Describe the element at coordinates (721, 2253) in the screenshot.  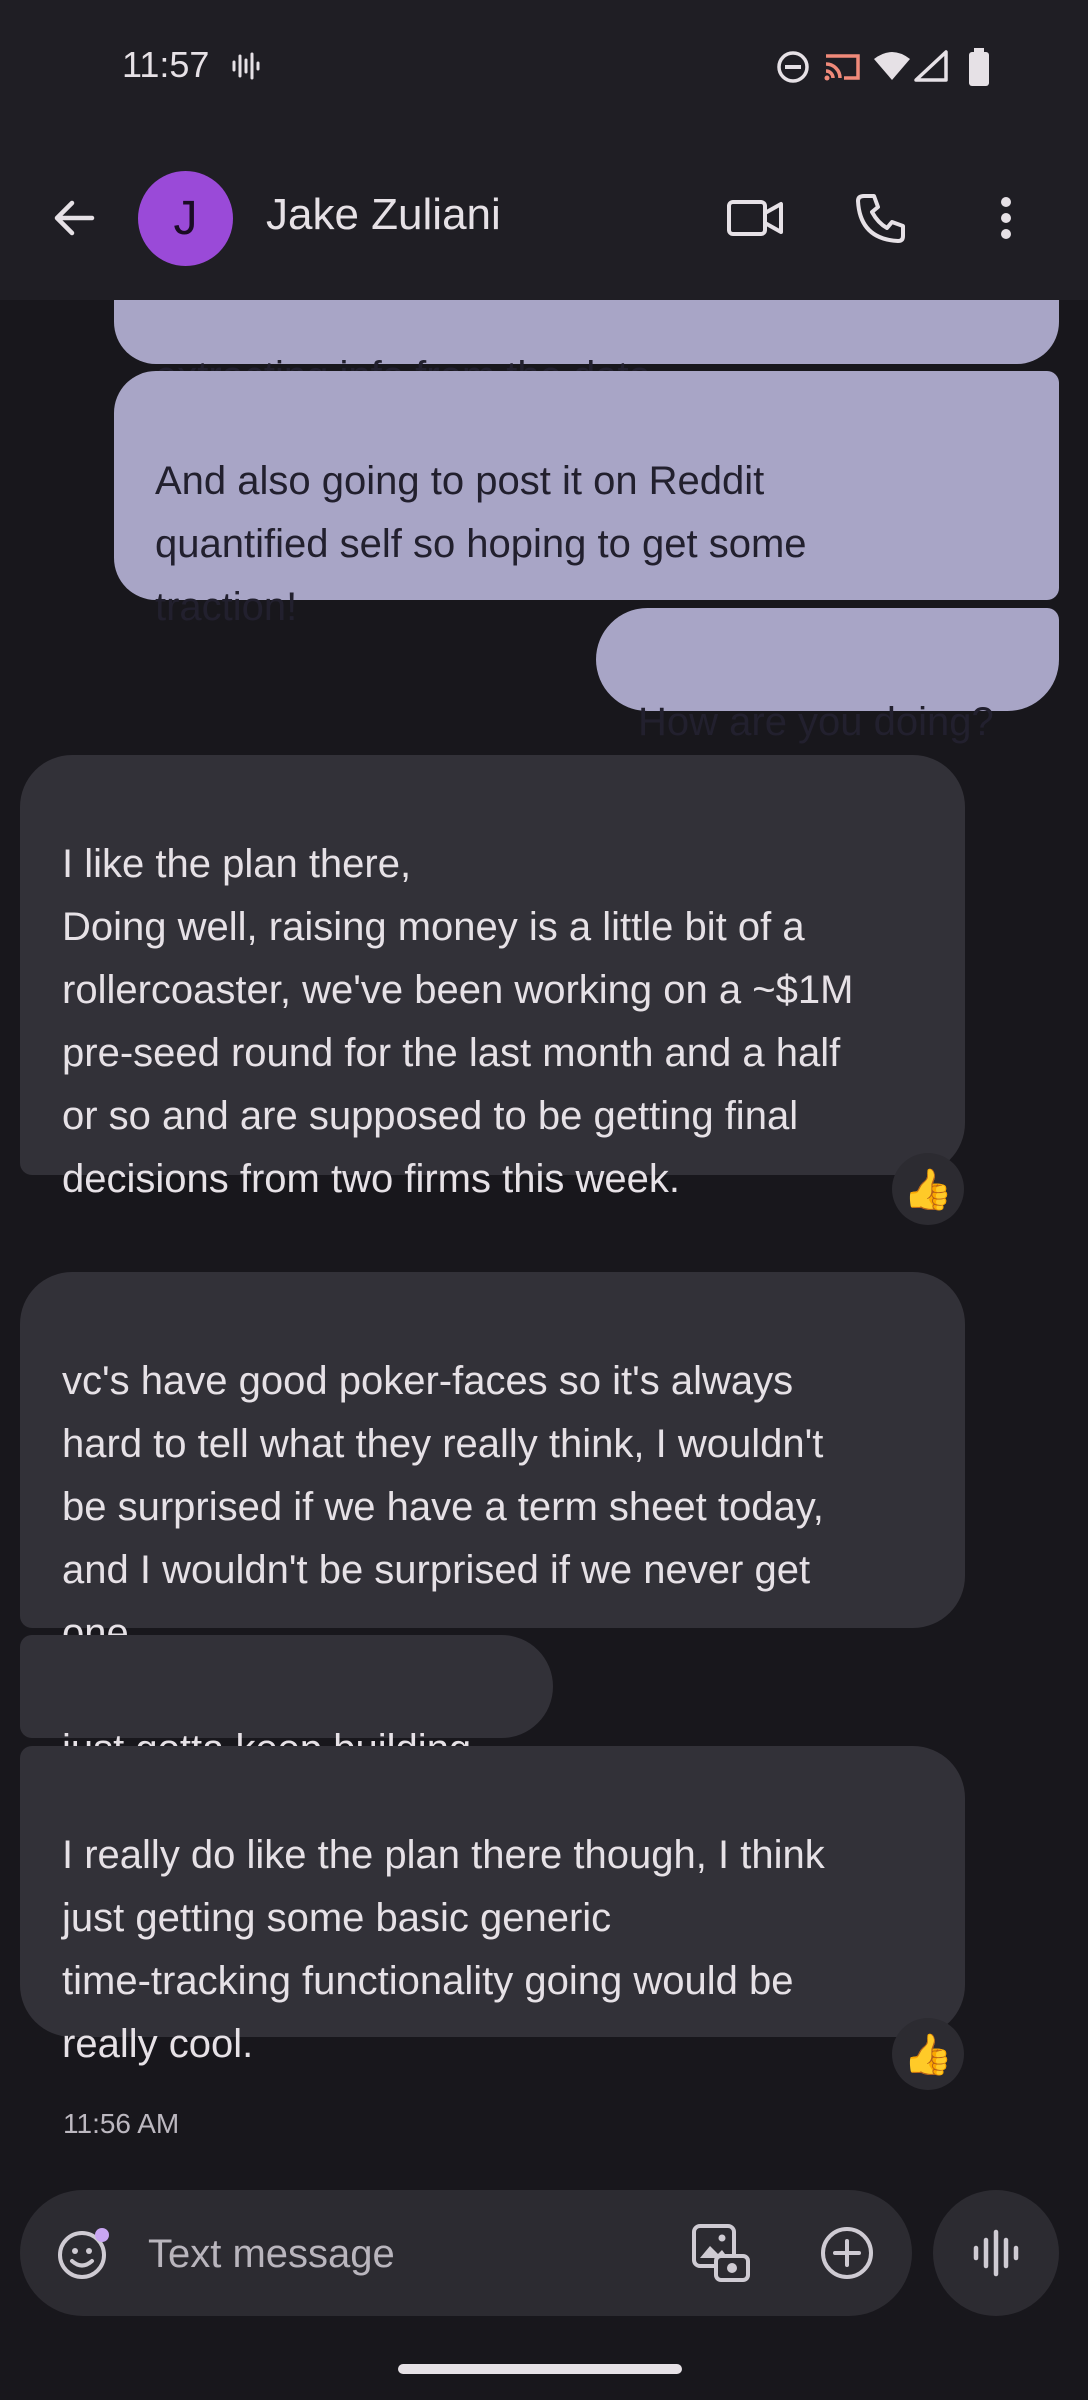
I see `gallery-icon` at that location.